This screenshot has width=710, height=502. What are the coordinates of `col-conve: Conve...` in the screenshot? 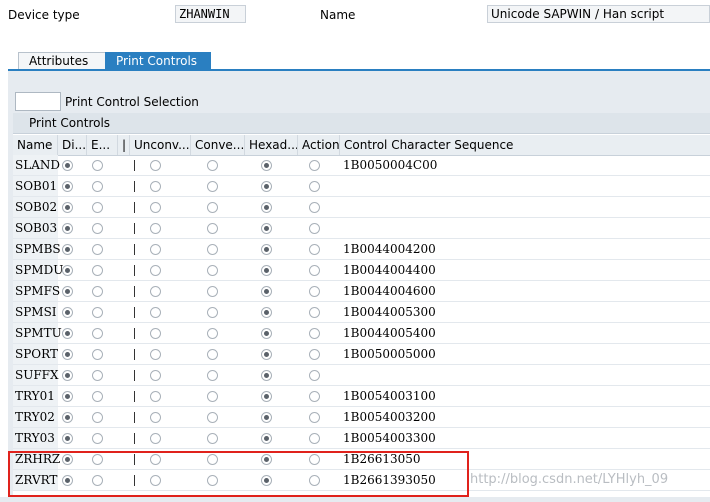 It's located at (218, 145).